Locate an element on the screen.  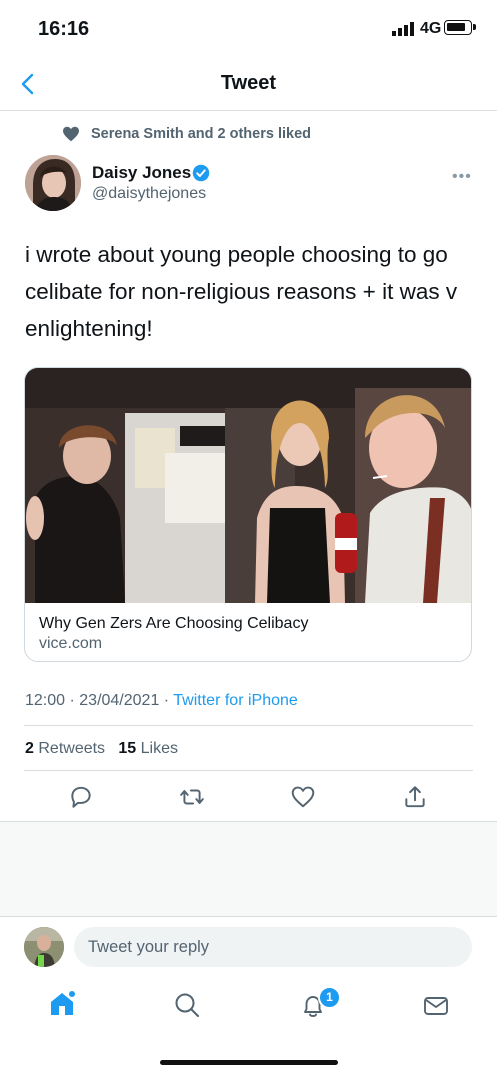
tweet-stats: 2 Retweets 15 Likes is located at coordinates (101, 749).